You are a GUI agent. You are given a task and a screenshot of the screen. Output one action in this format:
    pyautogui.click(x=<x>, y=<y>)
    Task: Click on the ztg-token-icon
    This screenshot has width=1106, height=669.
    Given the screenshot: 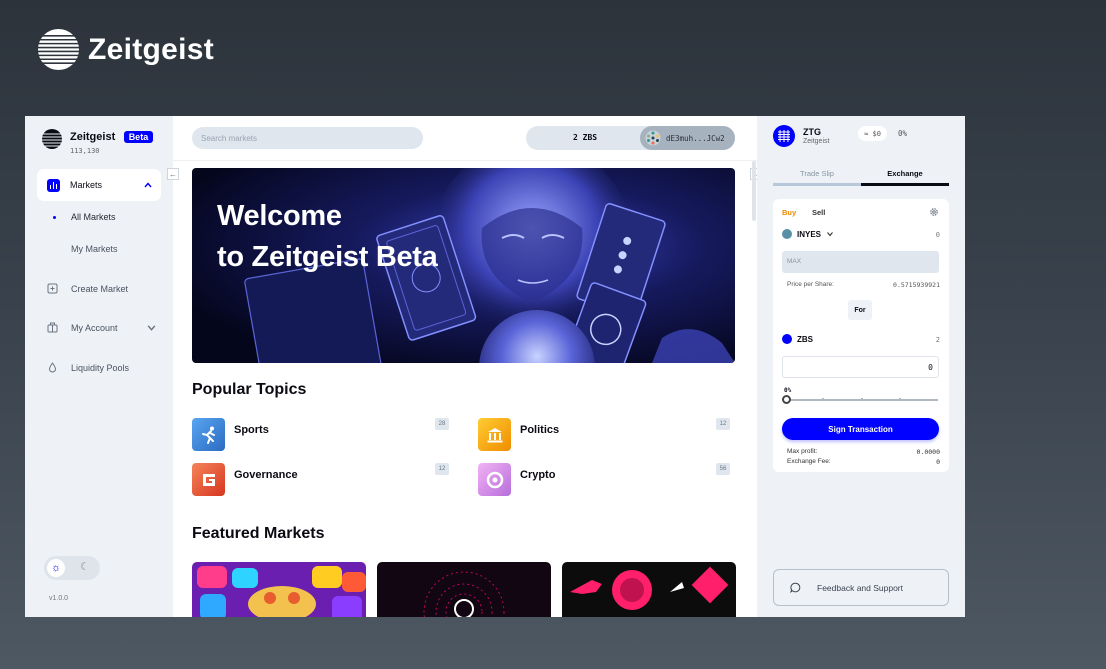 What is the action you would take?
    pyautogui.click(x=784, y=136)
    